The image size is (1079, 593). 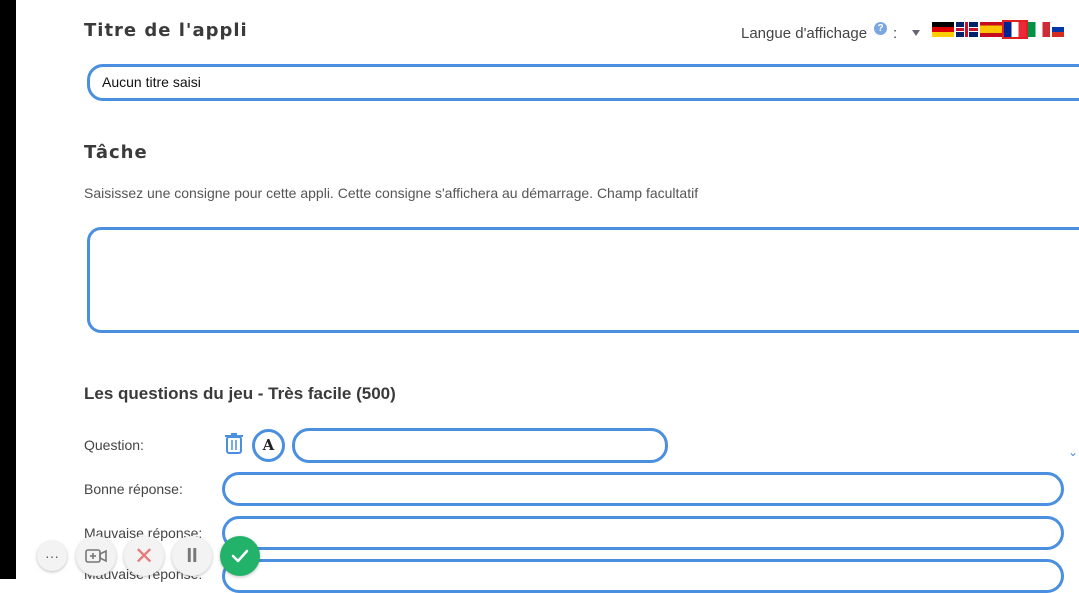 What do you see at coordinates (192, 556) in the screenshot?
I see `pause-recording-button: II` at bounding box center [192, 556].